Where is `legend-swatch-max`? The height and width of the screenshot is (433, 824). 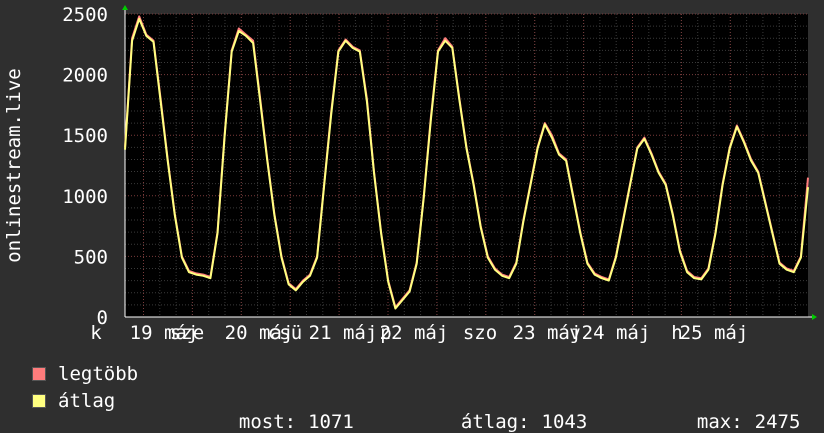 legend-swatch-max is located at coordinates (39, 374).